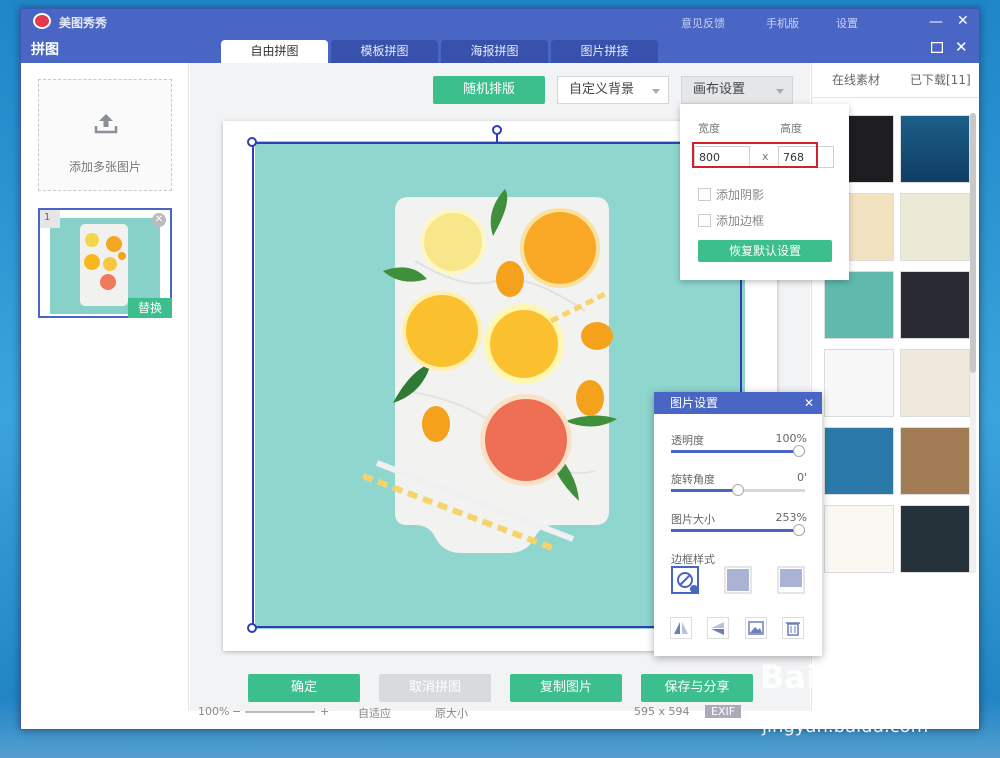 The height and width of the screenshot is (758, 1000). I want to click on add-border-checkbox: 添加边框, so click(731, 220).